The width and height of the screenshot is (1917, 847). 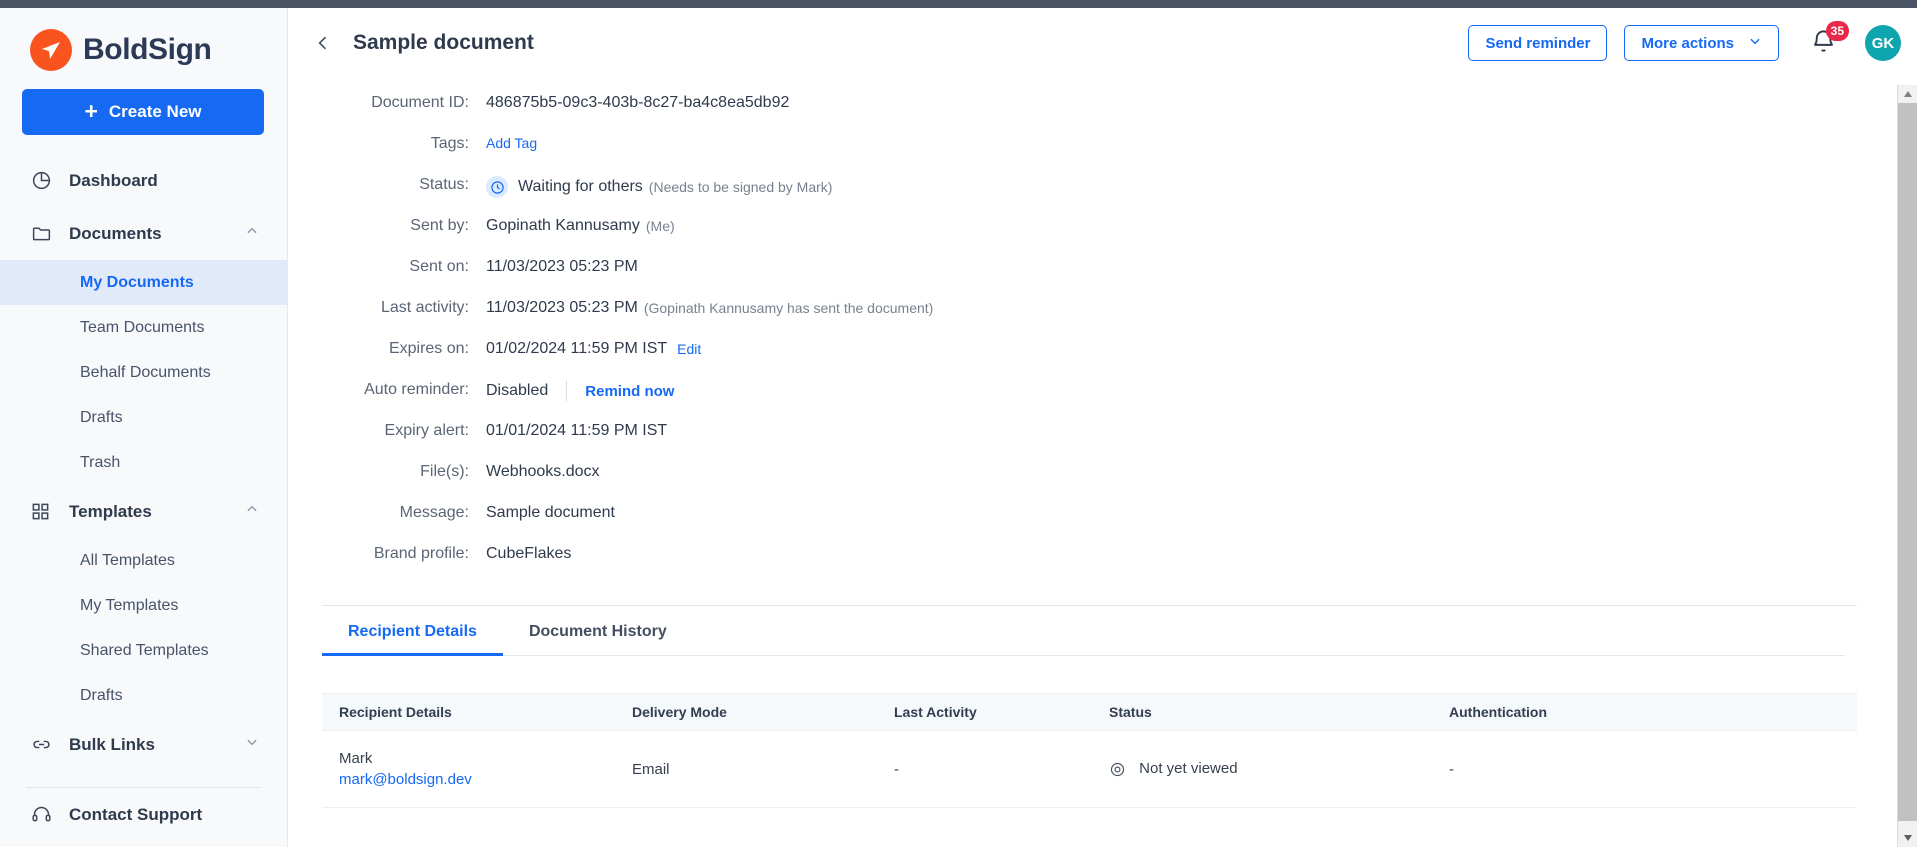 I want to click on sidebar-item-trash: Trash, so click(x=143, y=462).